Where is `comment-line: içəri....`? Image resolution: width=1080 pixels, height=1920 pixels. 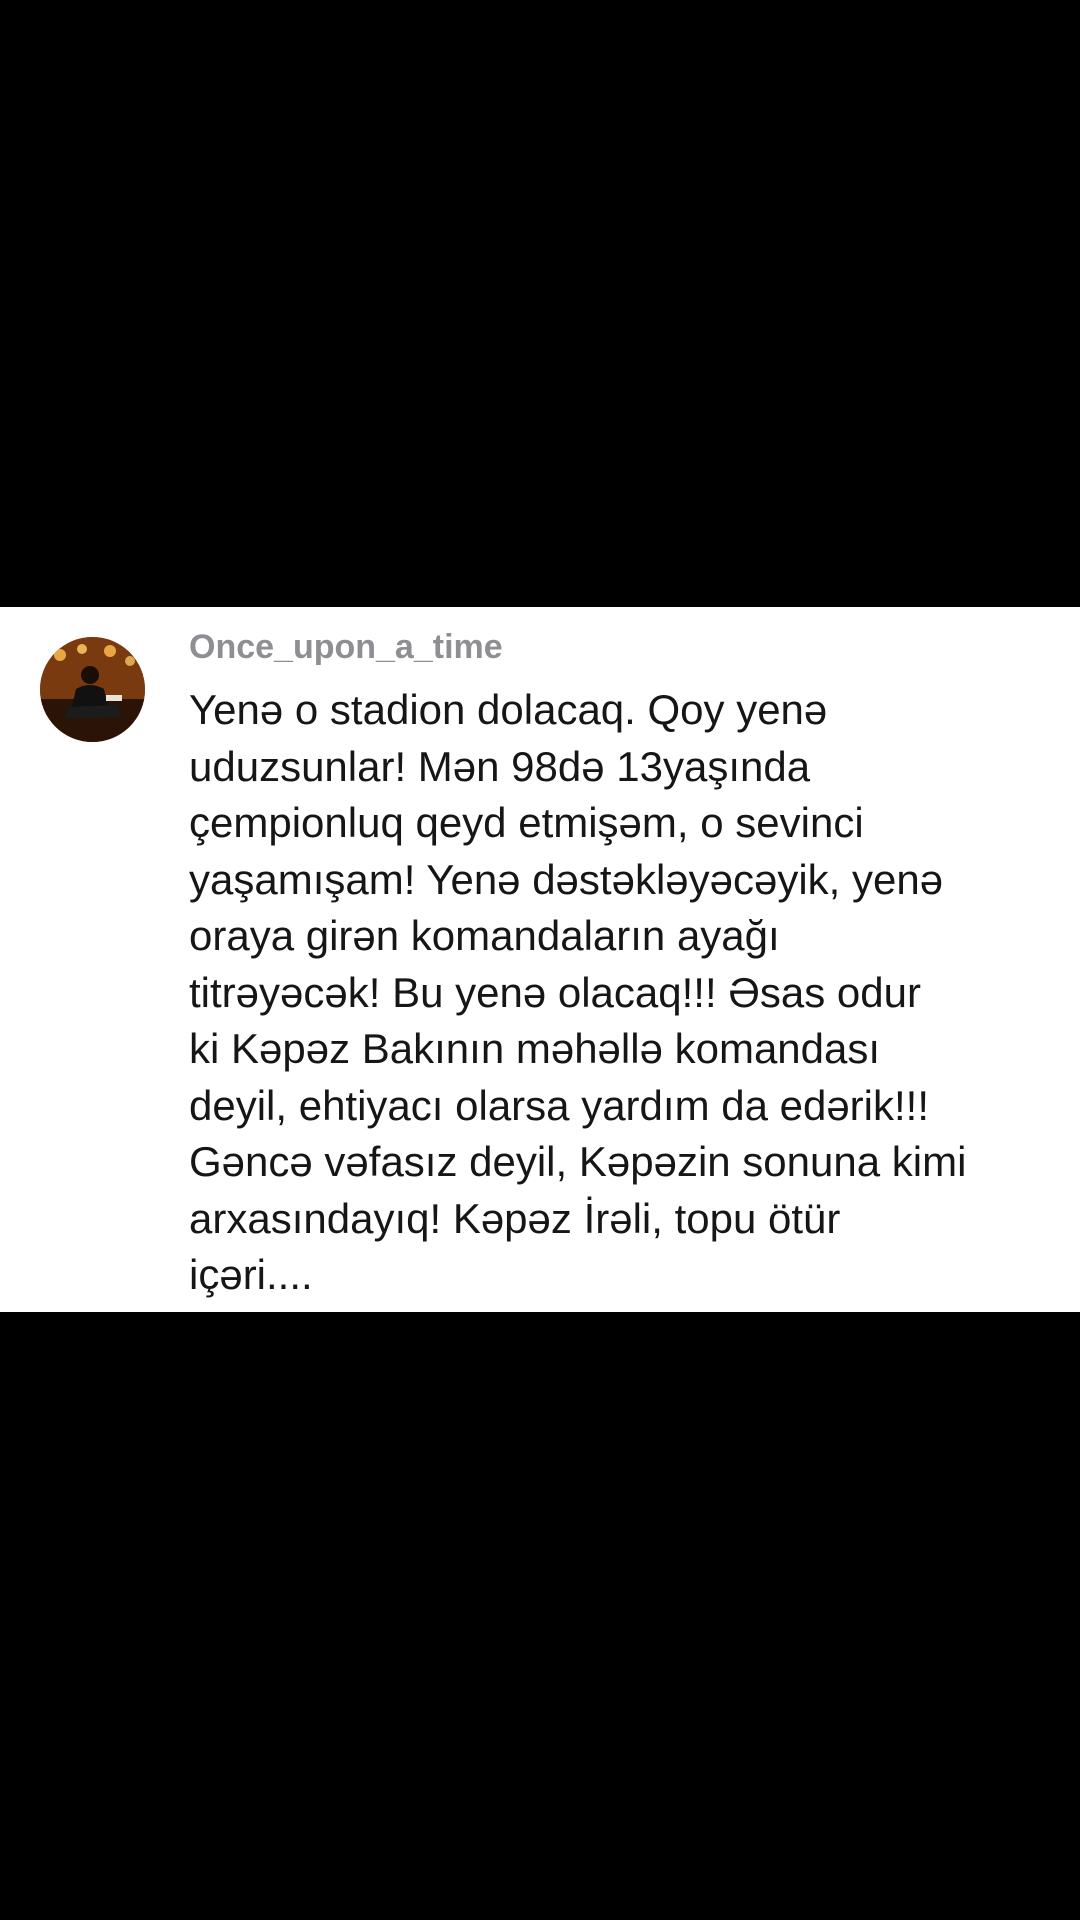 comment-line: içəri.... is located at coordinates (251, 1274).